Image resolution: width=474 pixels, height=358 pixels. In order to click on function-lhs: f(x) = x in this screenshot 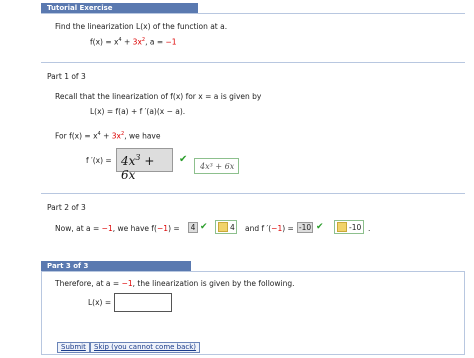, I will do `click(104, 42)`.